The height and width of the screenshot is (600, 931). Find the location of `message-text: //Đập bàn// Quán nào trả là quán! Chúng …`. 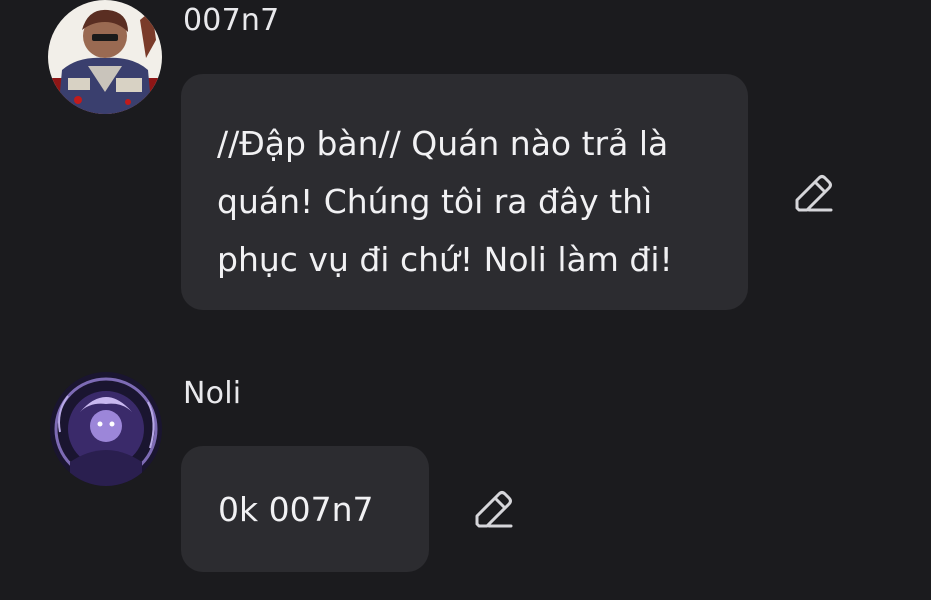

message-text: //Đập bàn// Quán nào trả là quán! Chúng … is located at coordinates (445, 201).